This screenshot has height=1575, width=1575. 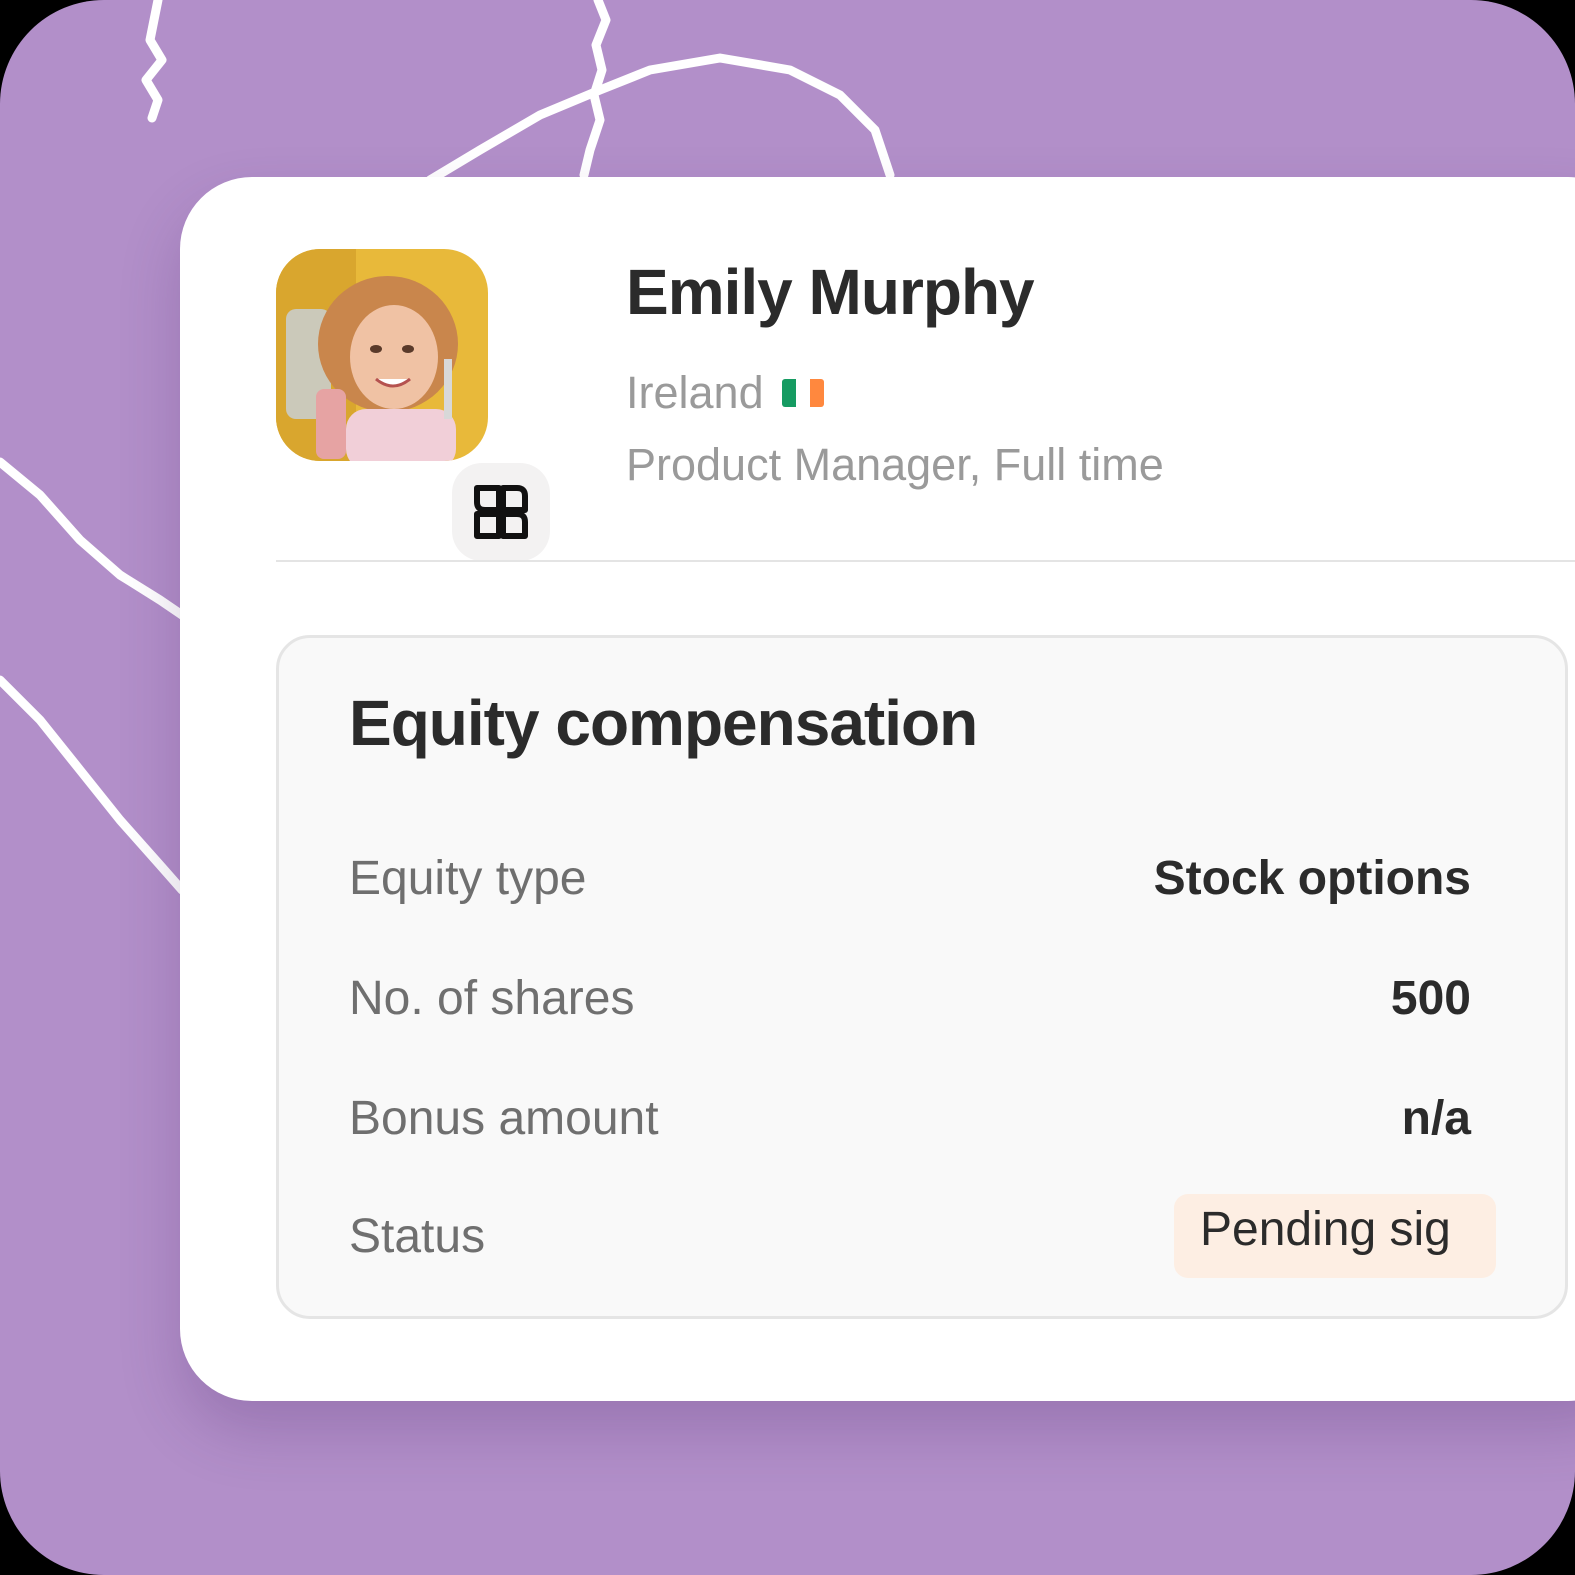 What do you see at coordinates (910, 1118) in the screenshot?
I see `bonus-row: Bonus amount n/a` at bounding box center [910, 1118].